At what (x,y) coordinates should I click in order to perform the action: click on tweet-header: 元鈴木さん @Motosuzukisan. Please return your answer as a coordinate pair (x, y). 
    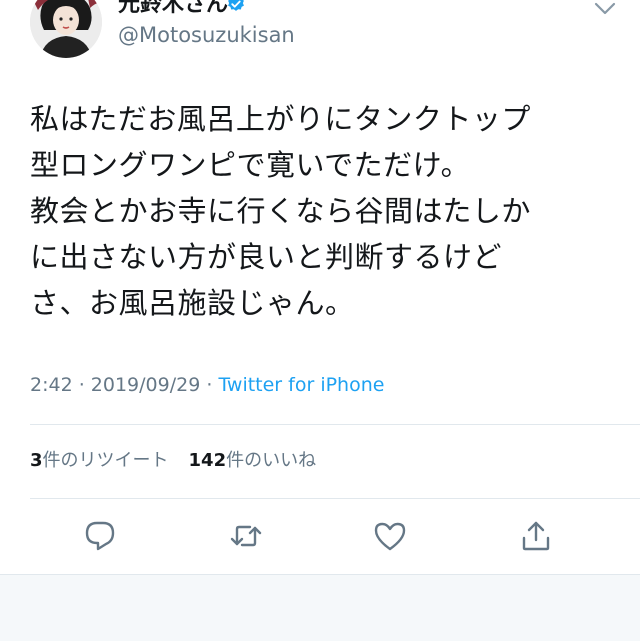
    Looking at the image, I should click on (320, 35).